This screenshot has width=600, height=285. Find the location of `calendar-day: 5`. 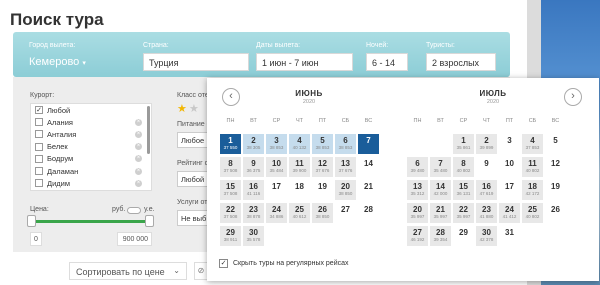

calendar-day: 5 is located at coordinates (555, 144).